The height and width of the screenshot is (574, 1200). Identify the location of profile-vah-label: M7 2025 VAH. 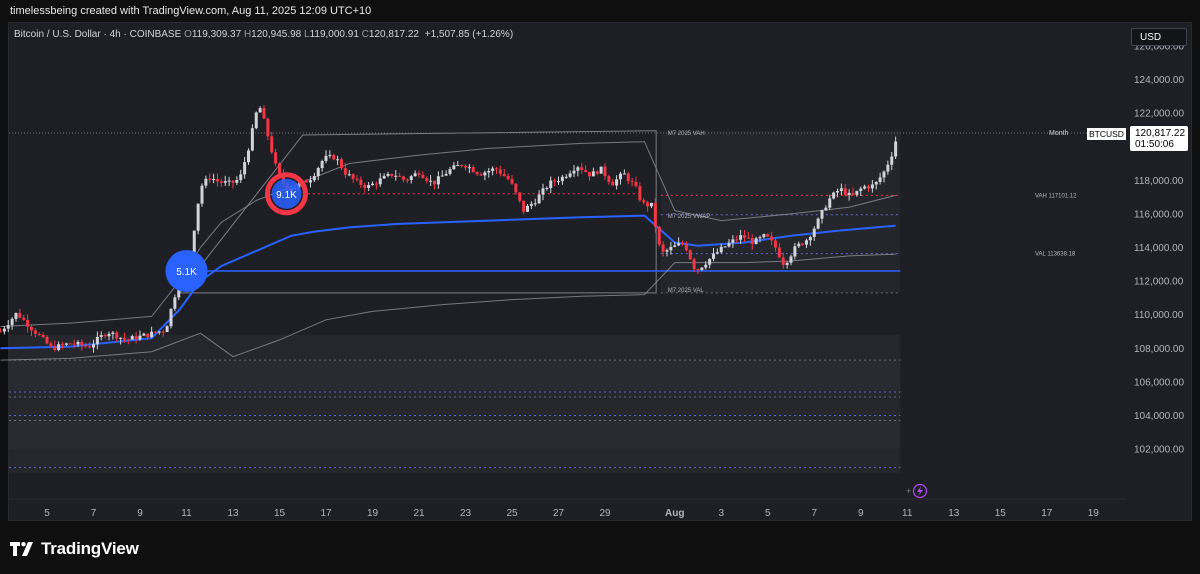
(686, 134).